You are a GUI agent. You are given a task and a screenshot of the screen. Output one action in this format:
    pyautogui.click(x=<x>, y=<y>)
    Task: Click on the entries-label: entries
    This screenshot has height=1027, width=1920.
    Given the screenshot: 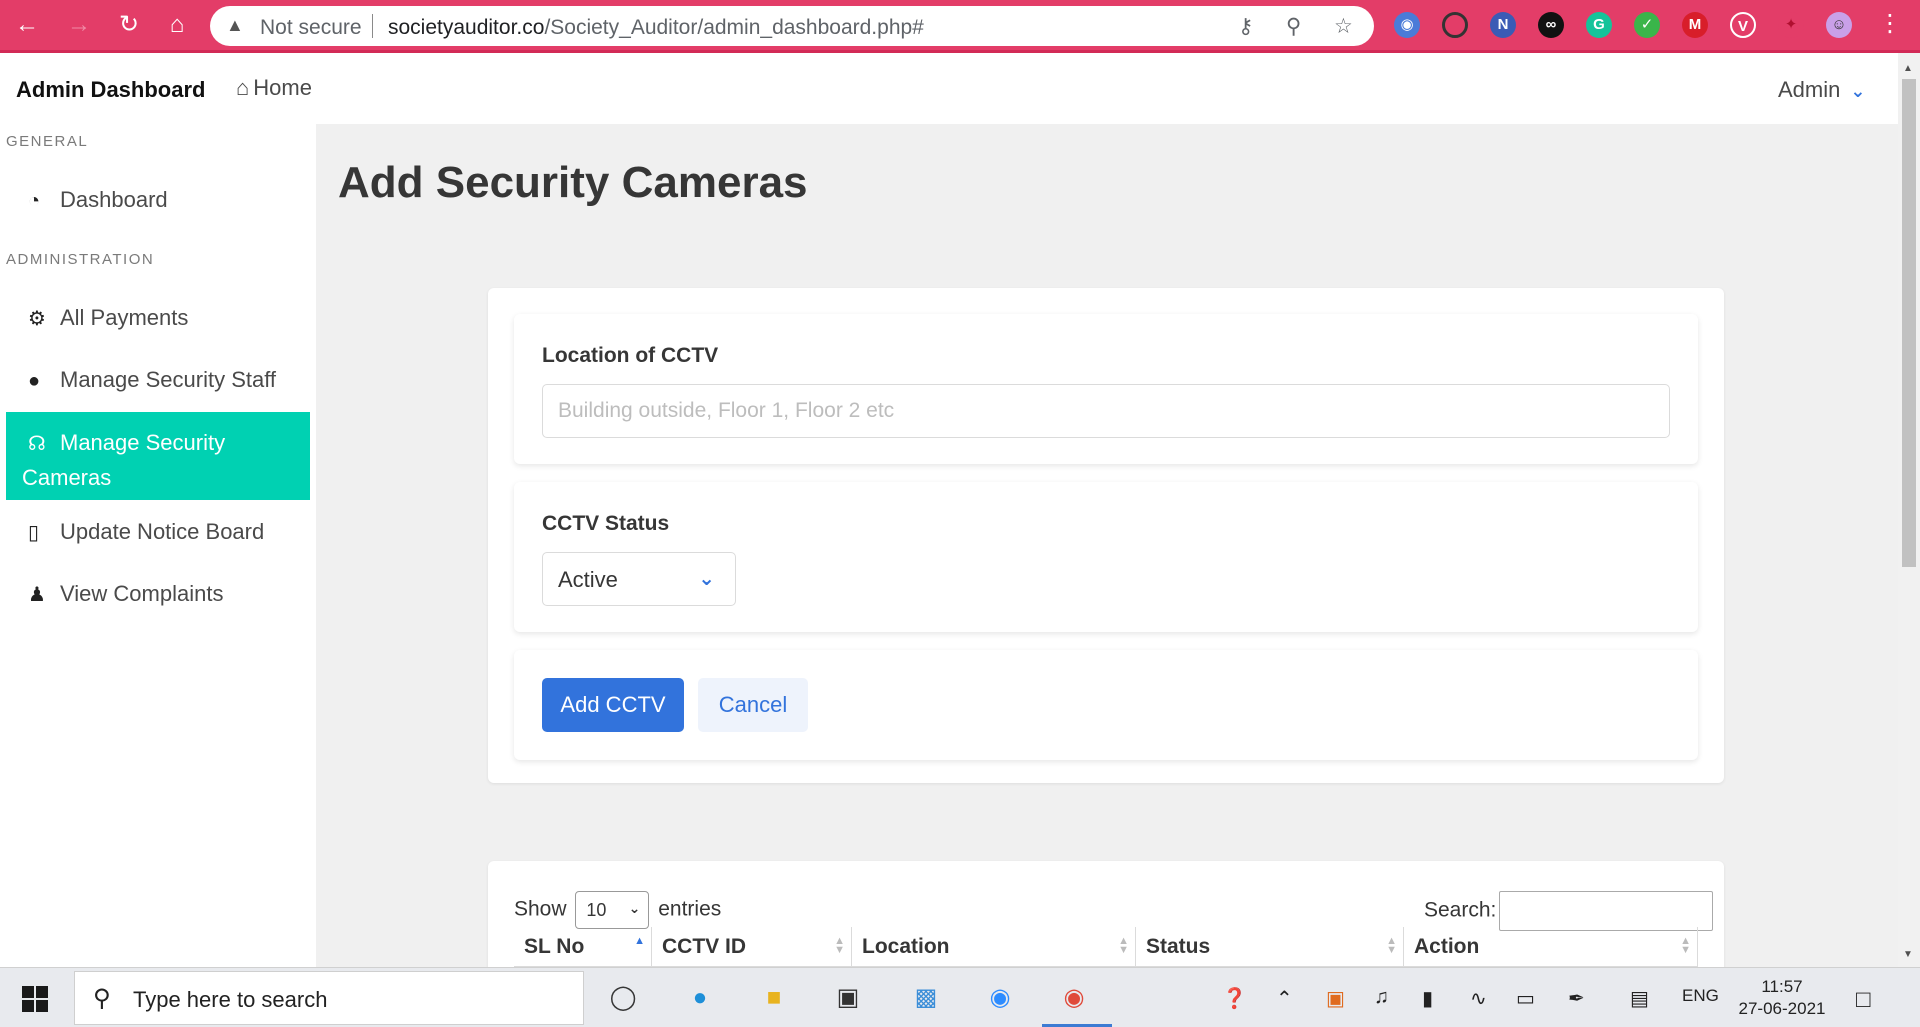 What is the action you would take?
    pyautogui.click(x=690, y=909)
    